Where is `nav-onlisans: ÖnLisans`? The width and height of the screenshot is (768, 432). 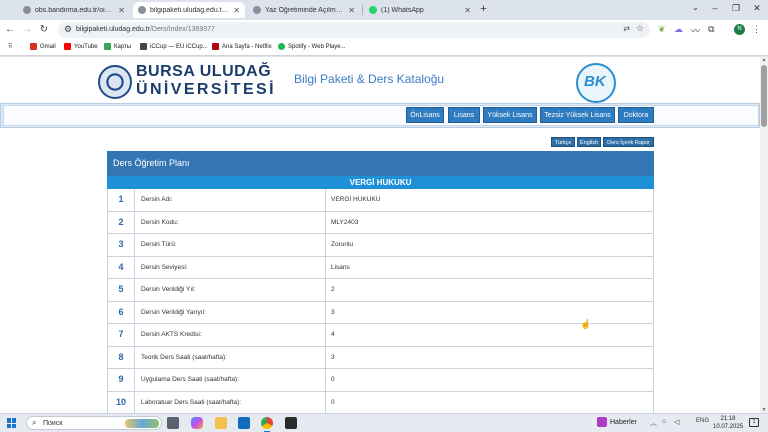 nav-onlisans: ÖnLisans is located at coordinates (425, 115).